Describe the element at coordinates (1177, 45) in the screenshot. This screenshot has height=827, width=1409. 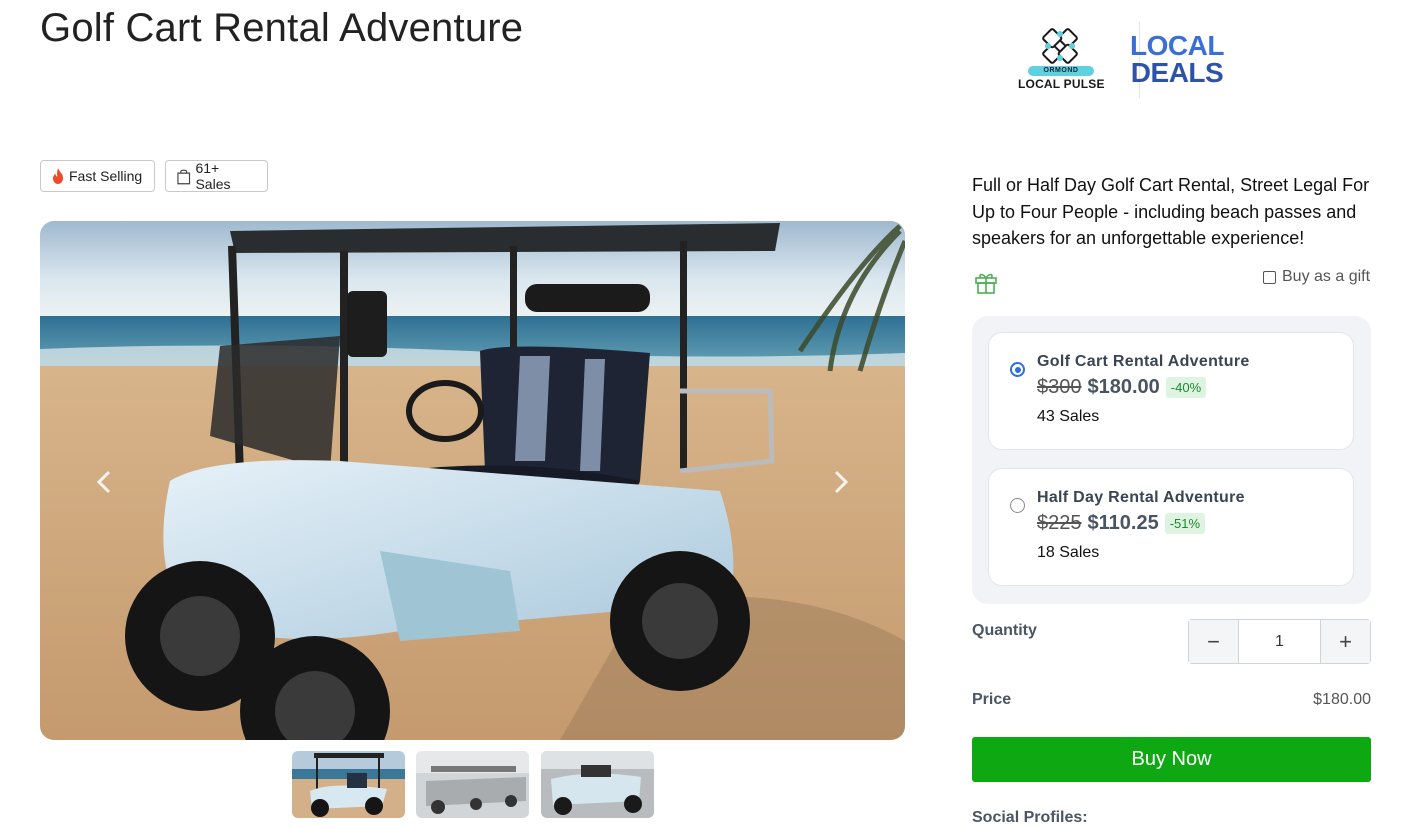
I see `local-deals-line1: LOCAL` at that location.